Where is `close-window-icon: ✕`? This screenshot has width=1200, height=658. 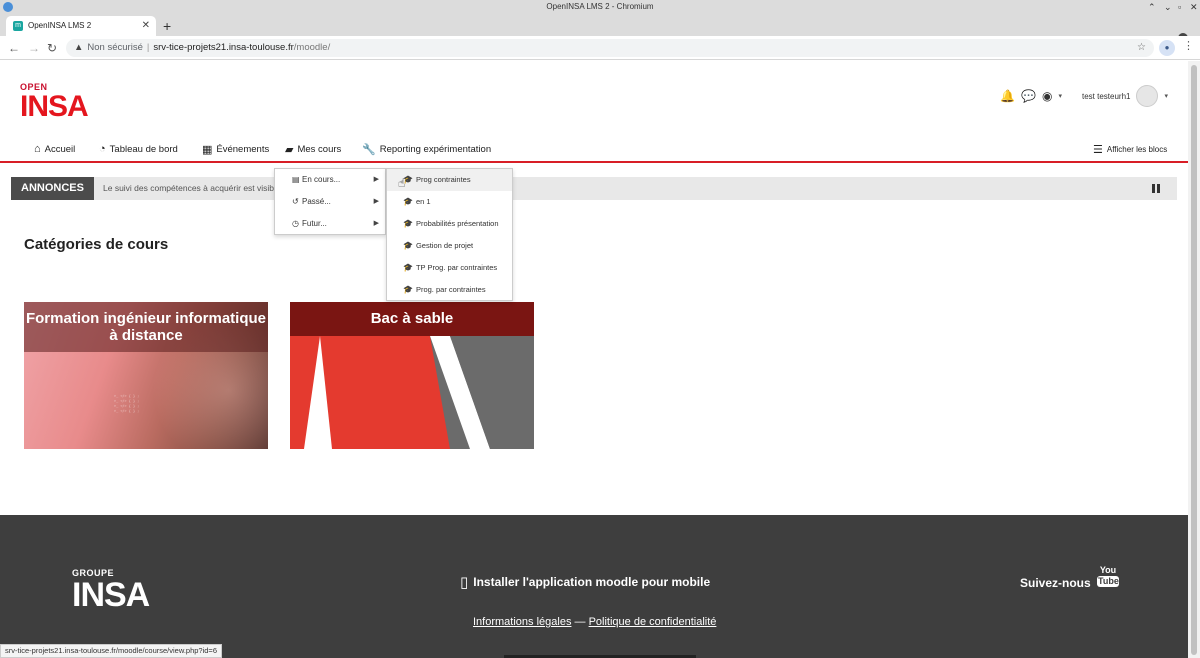
close-window-icon: ✕ is located at coordinates (1194, 7).